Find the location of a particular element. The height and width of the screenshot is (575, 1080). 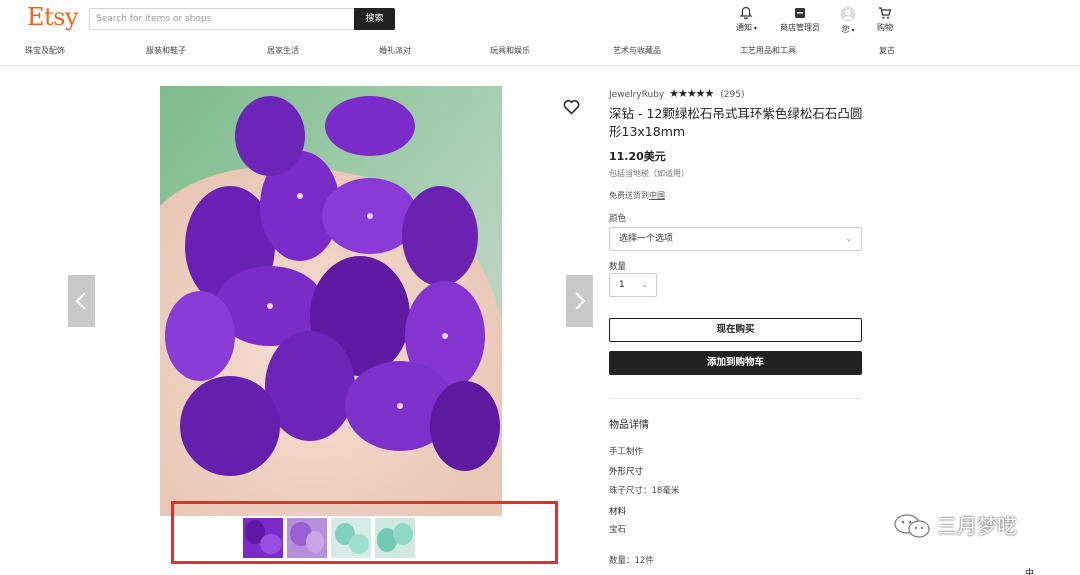

cart-icon is located at coordinates (885, 13).